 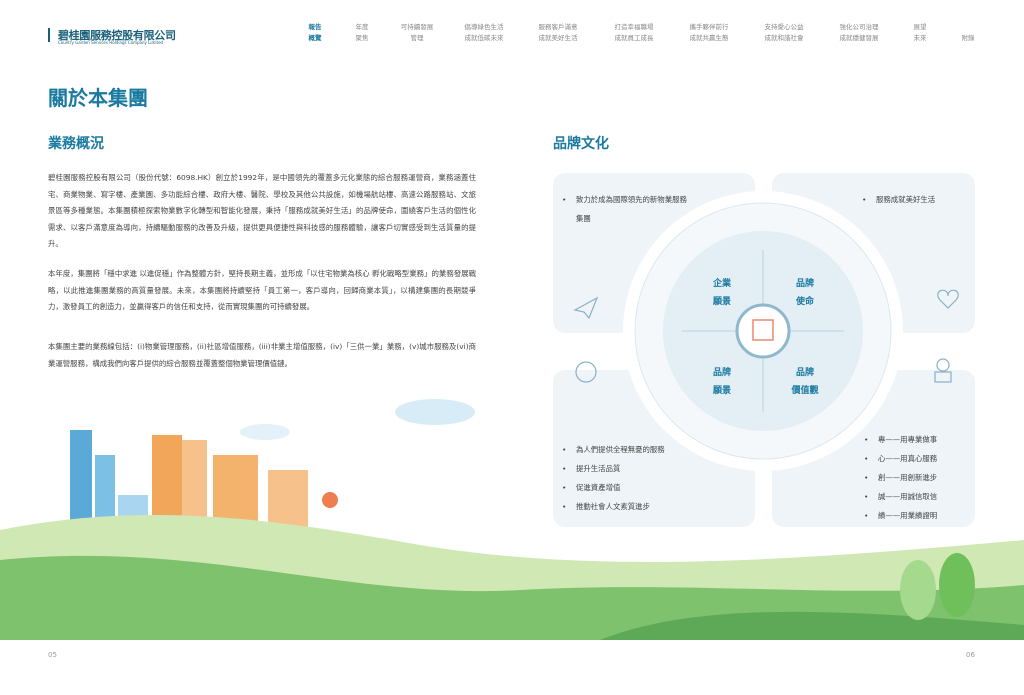 What do you see at coordinates (721, 293) in the screenshot?
I see `quadrant-corporate-vision: 企業 願景` at bounding box center [721, 293].